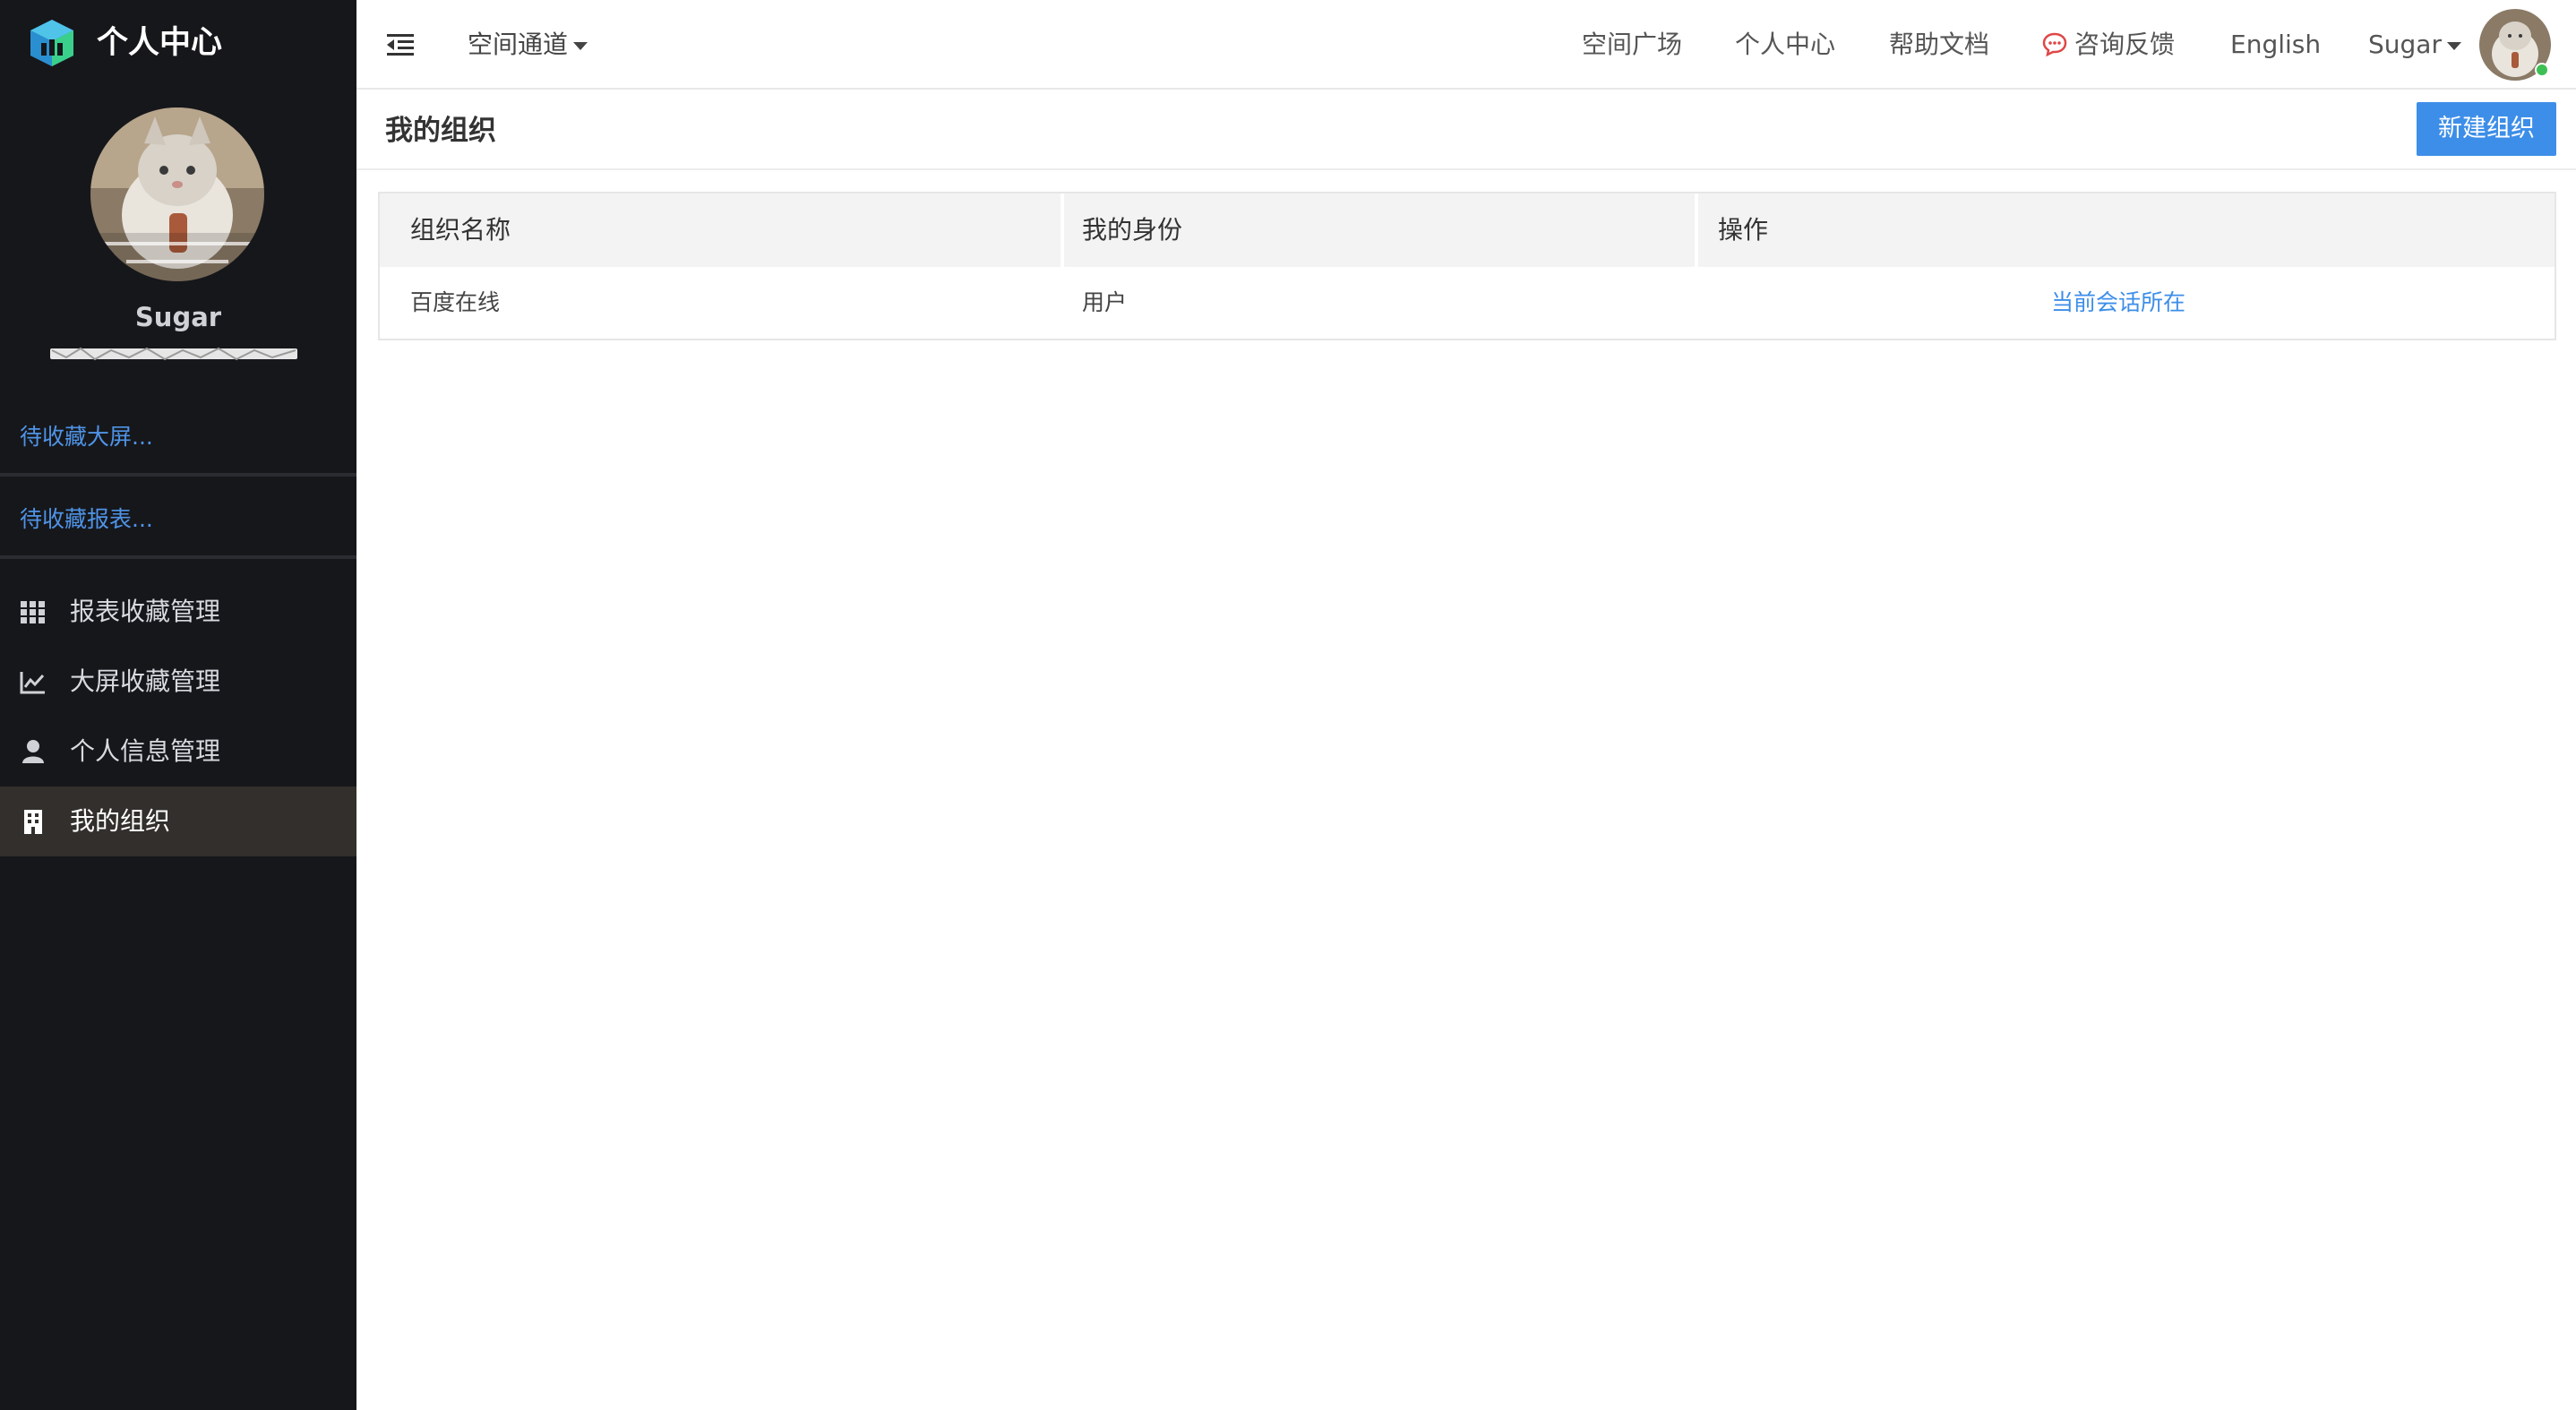 This screenshot has width=2576, height=1410. Describe the element at coordinates (2275, 45) in the screenshot. I see `nav-link-english: English` at that location.